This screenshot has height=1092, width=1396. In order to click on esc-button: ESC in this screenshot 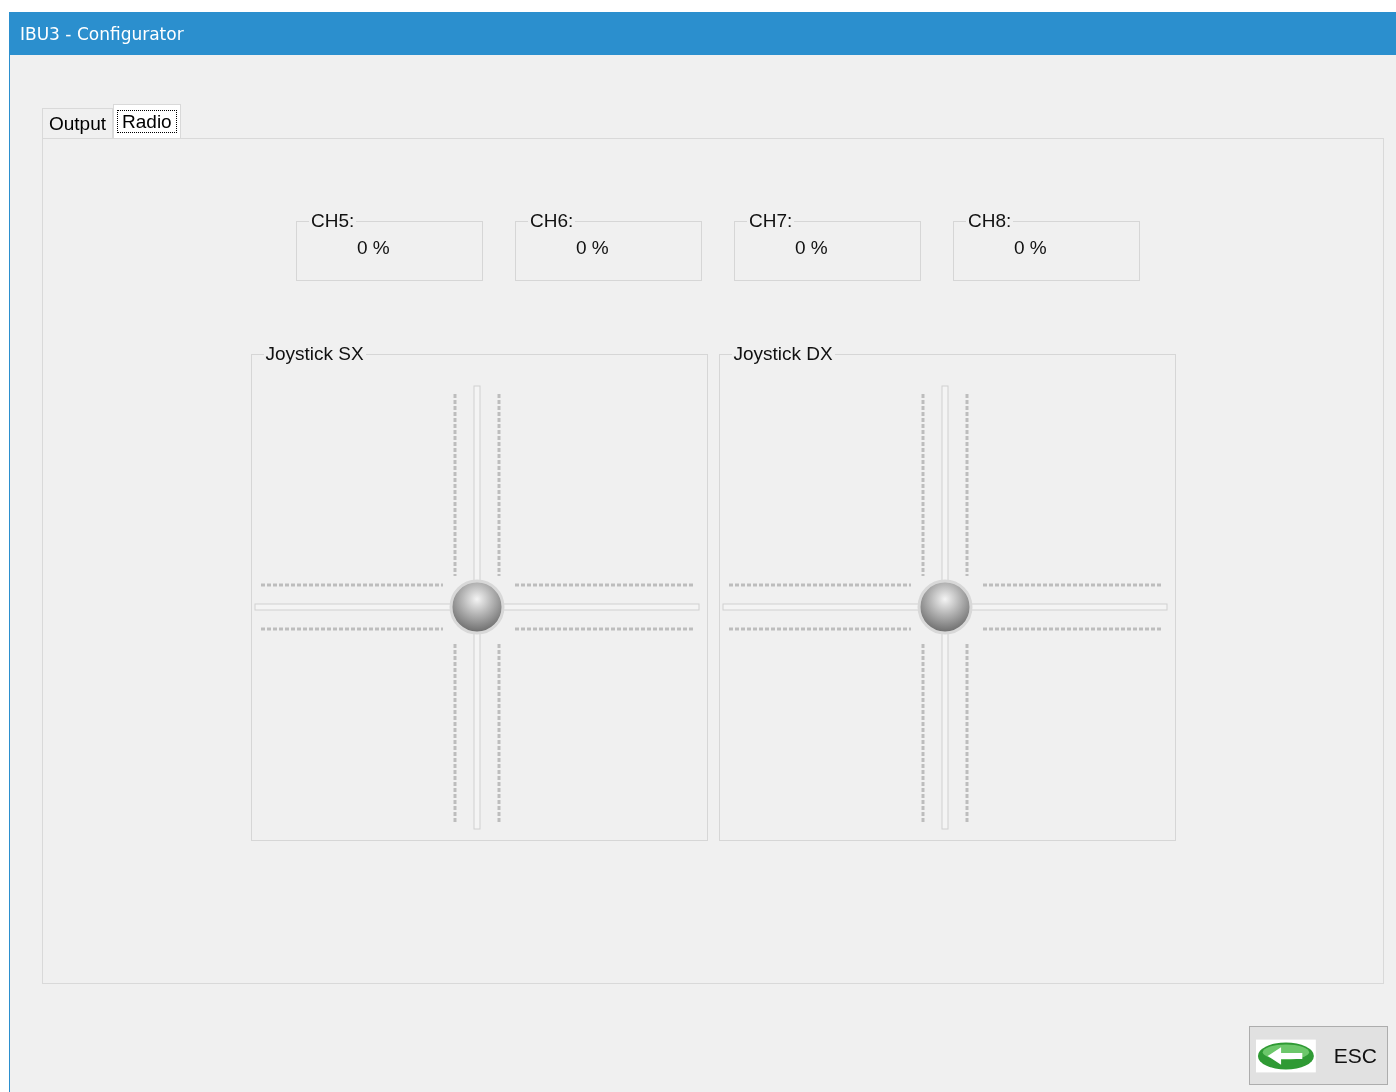, I will do `click(1318, 1055)`.